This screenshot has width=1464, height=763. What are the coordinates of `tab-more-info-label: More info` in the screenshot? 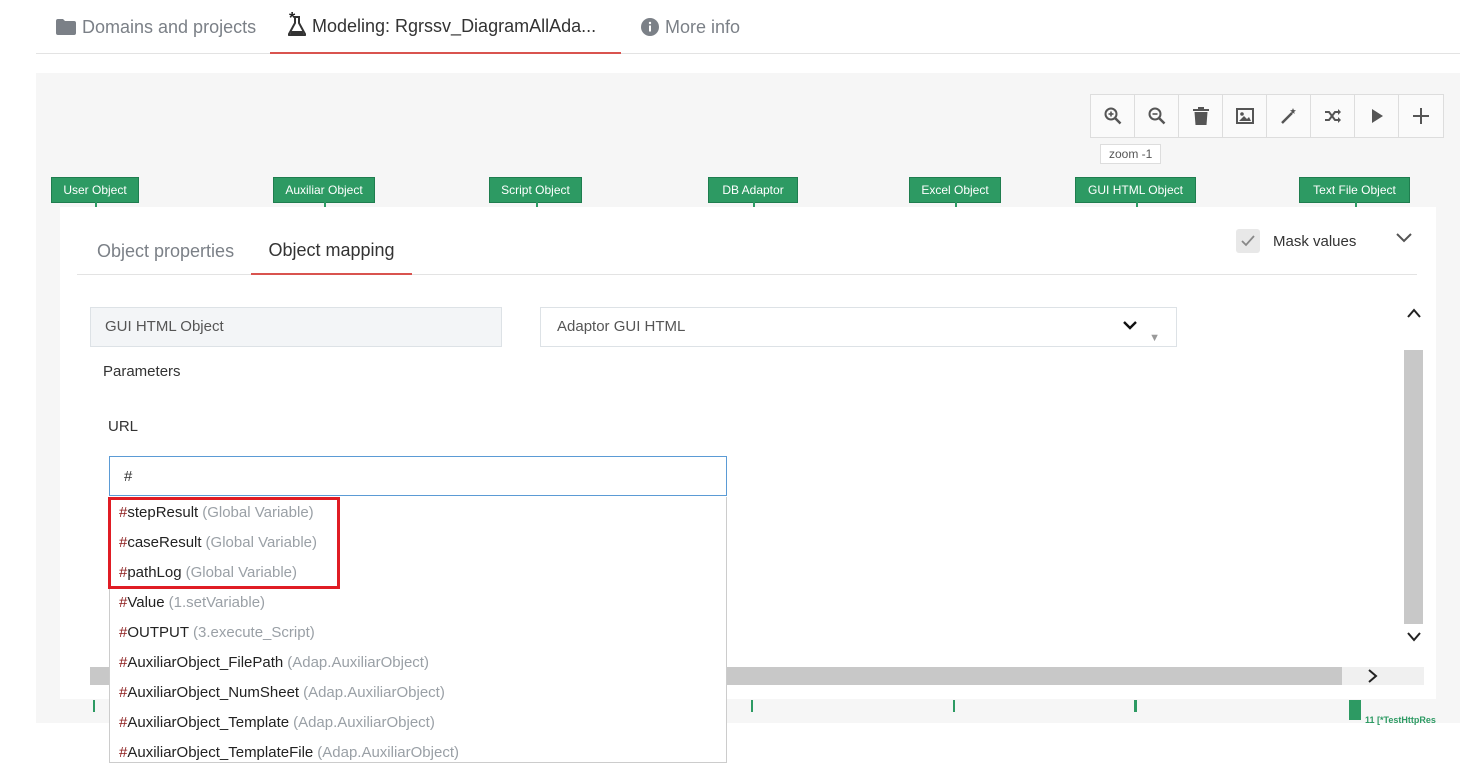 It's located at (703, 26).